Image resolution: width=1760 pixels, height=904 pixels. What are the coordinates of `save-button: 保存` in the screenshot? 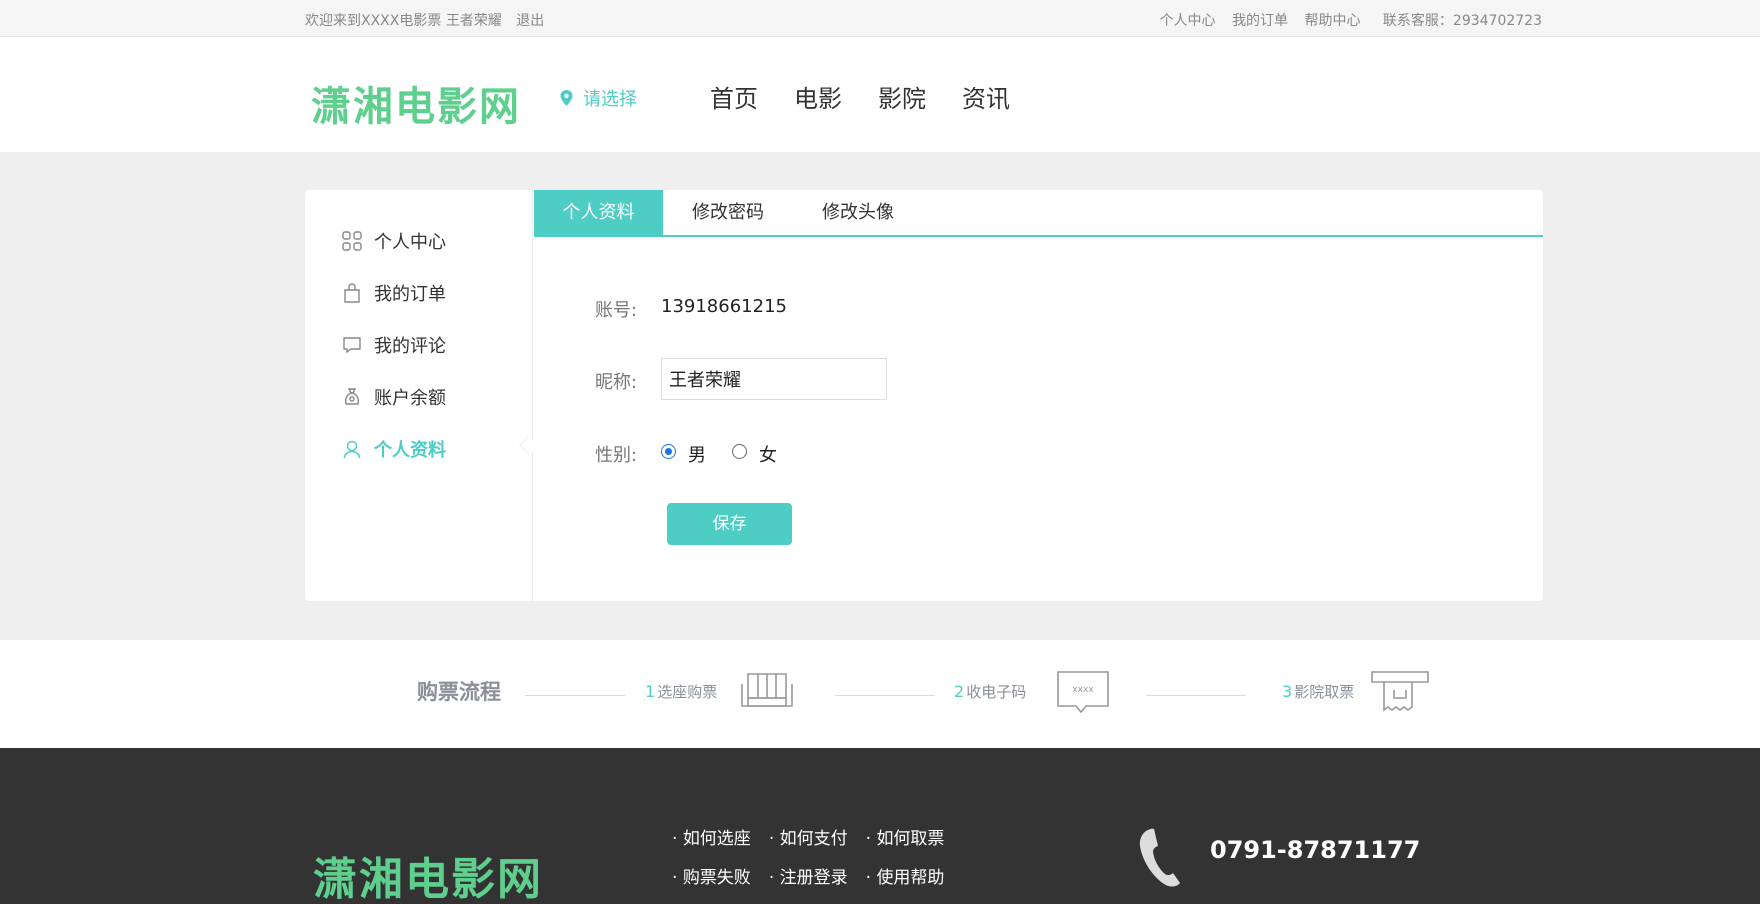 It's located at (729, 524).